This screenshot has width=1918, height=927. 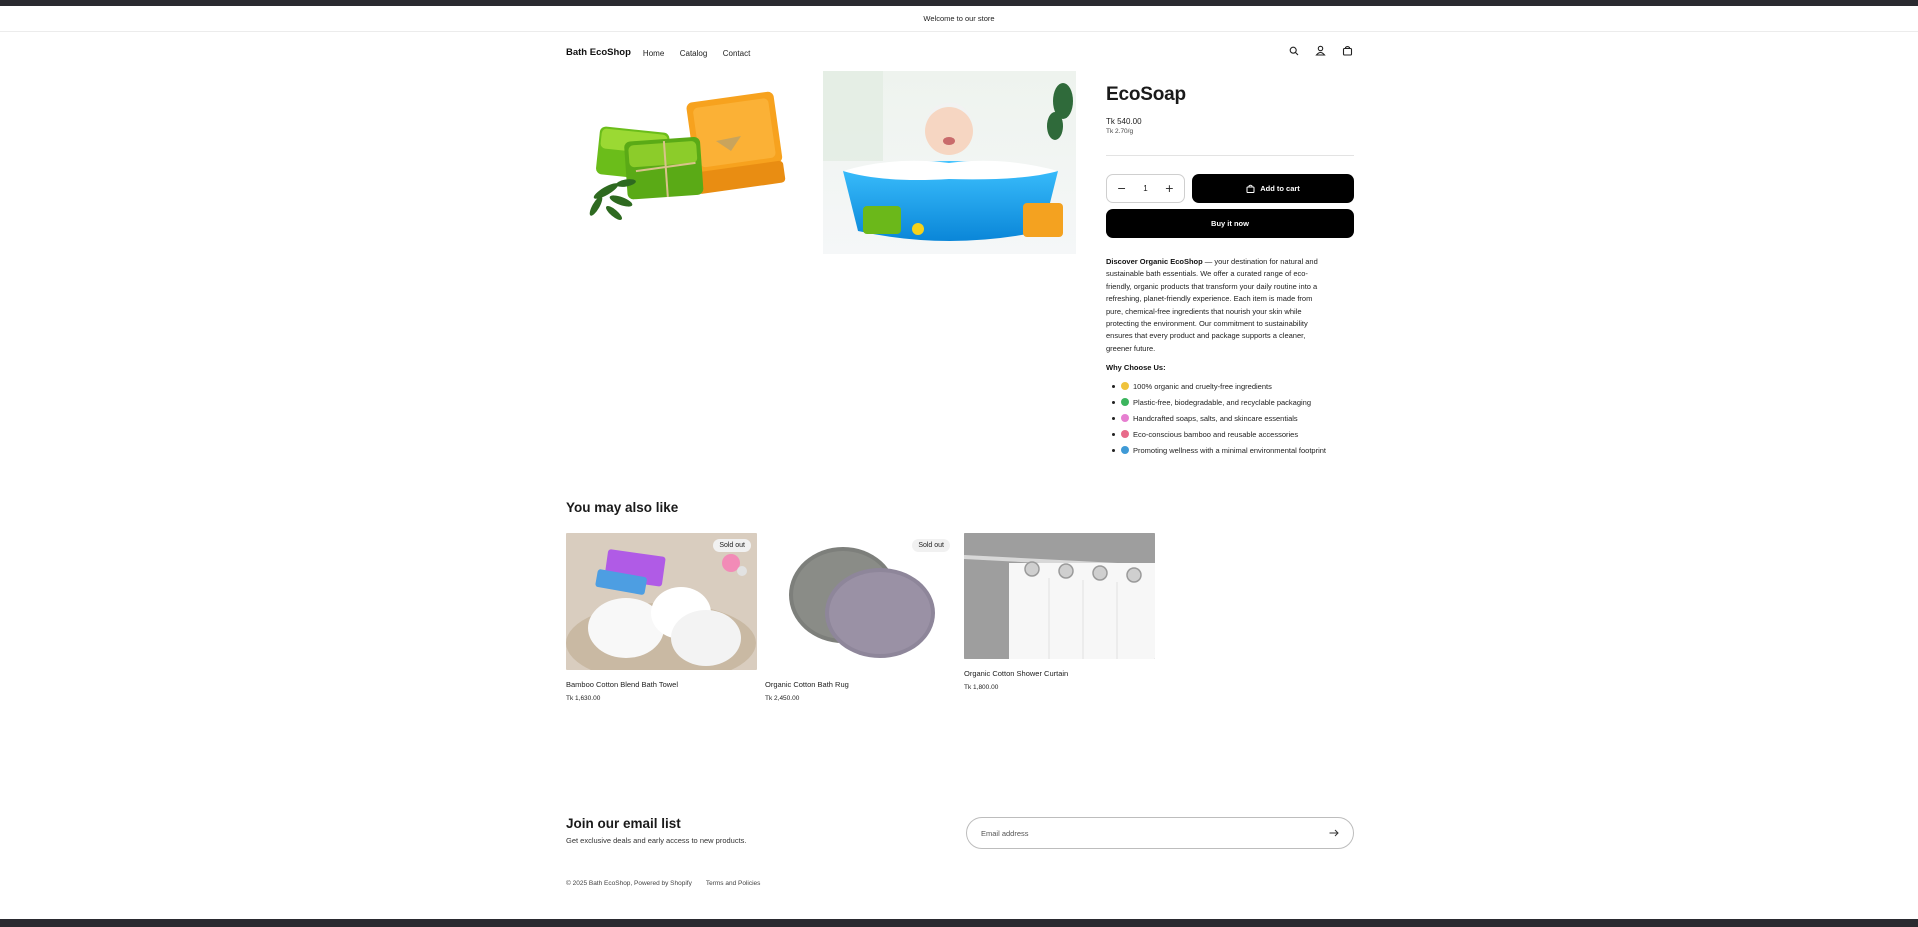 What do you see at coordinates (1155, 833) in the screenshot?
I see `email-input` at bounding box center [1155, 833].